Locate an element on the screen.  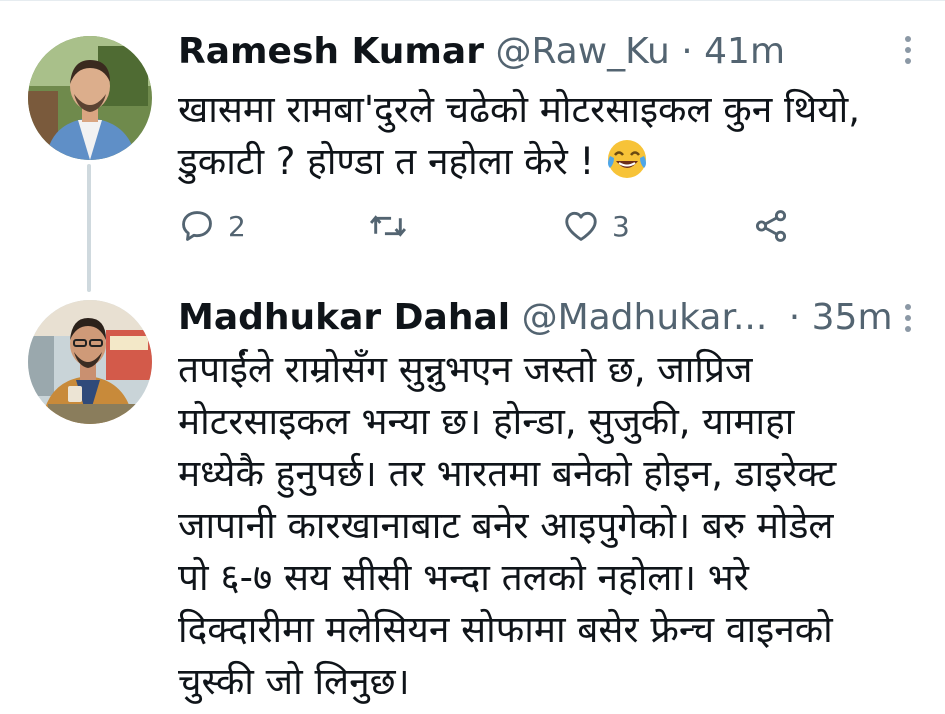
like-button: 3 is located at coordinates (596, 226).